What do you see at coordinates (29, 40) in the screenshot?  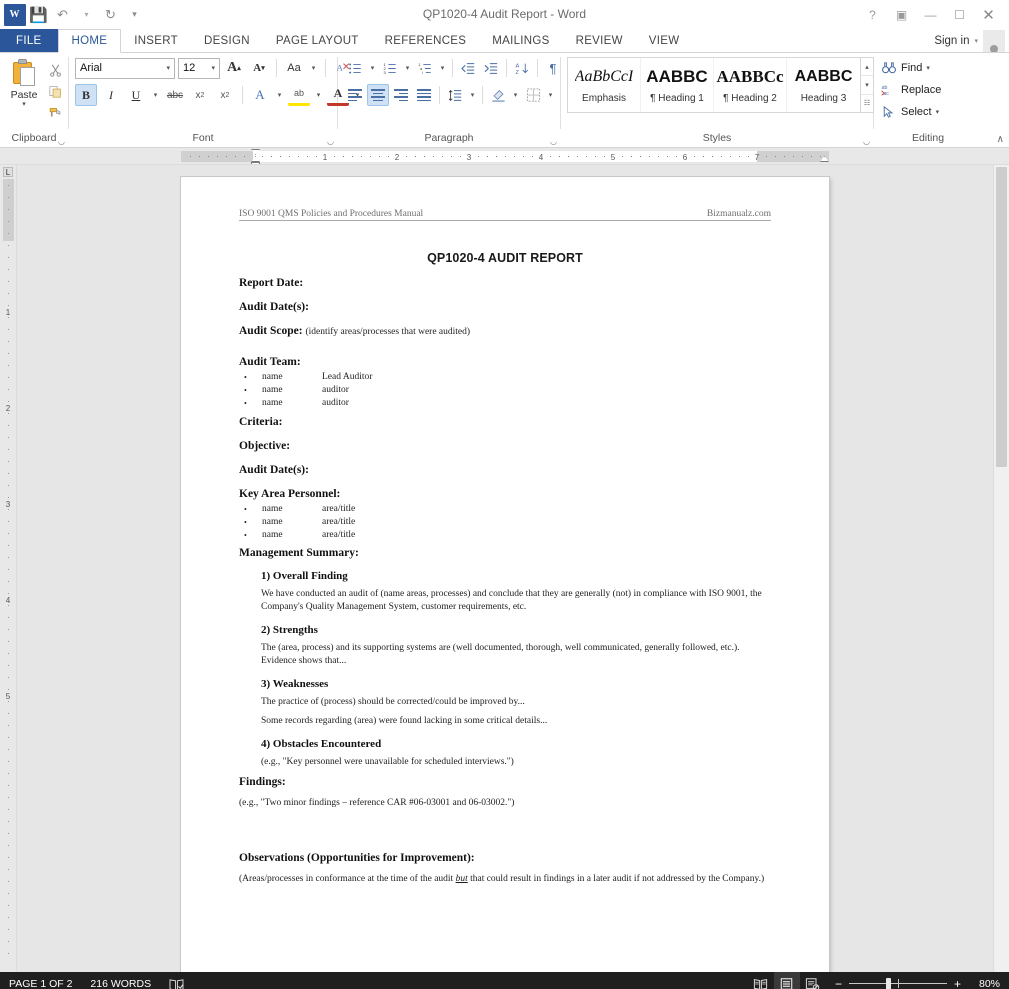 I see `tab-file: FILE` at bounding box center [29, 40].